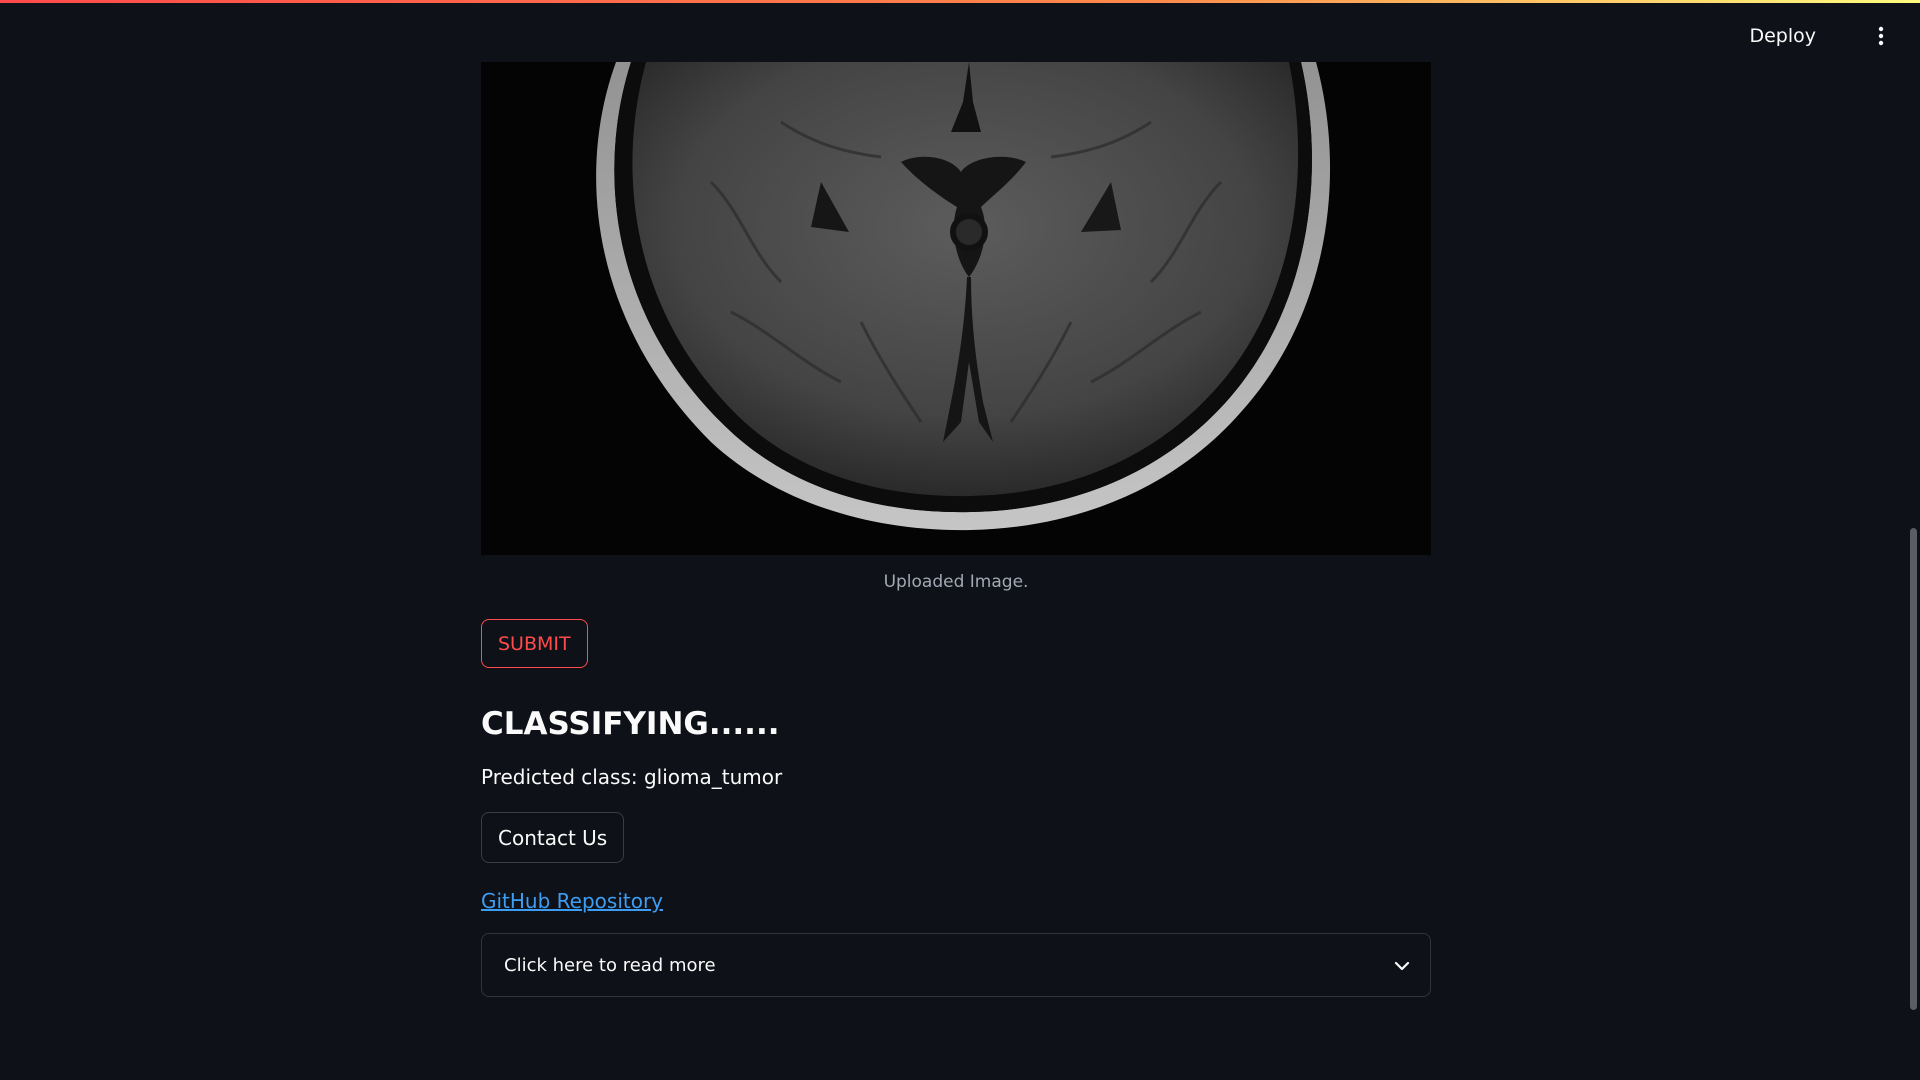 Image resolution: width=1920 pixels, height=1080 pixels. I want to click on read-more-expander: Click here to read more, so click(956, 965).